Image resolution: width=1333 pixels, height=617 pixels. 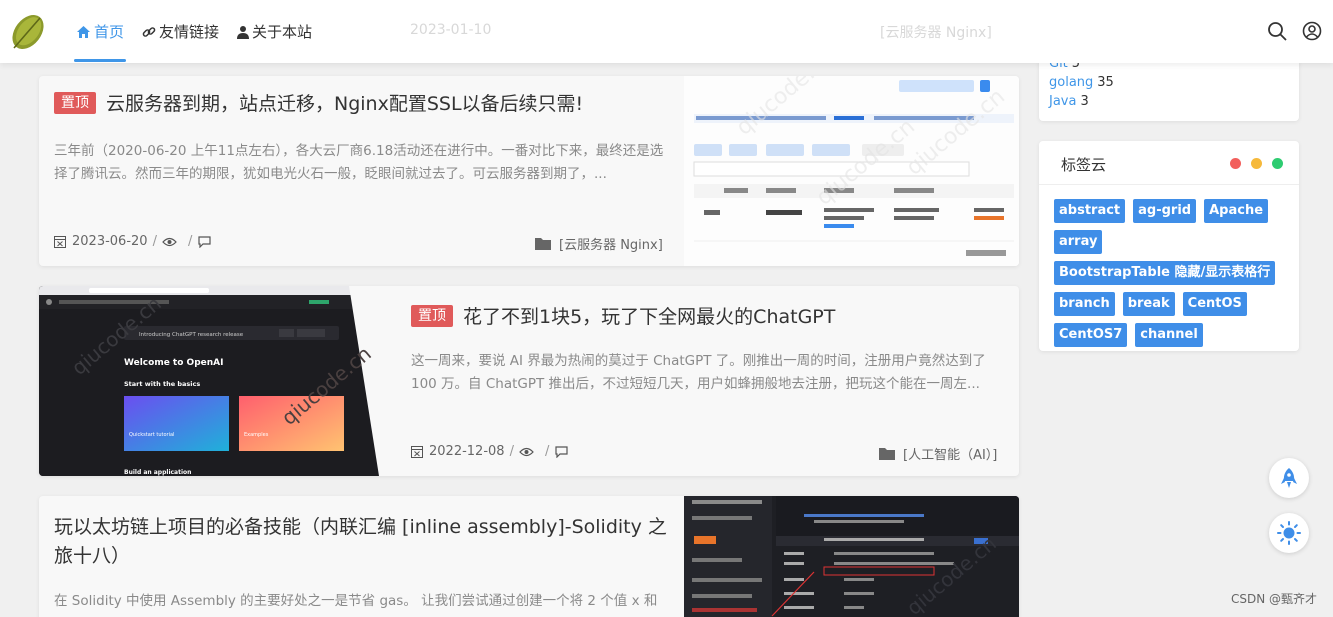 I want to click on tag-apache: Apache, so click(x=1236, y=211).